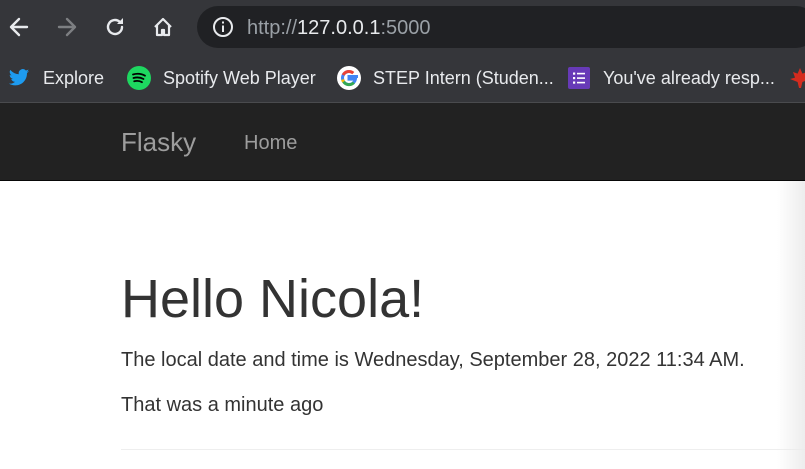 The image size is (805, 469). I want to click on url-host: 127.0.0.1, so click(339, 28).